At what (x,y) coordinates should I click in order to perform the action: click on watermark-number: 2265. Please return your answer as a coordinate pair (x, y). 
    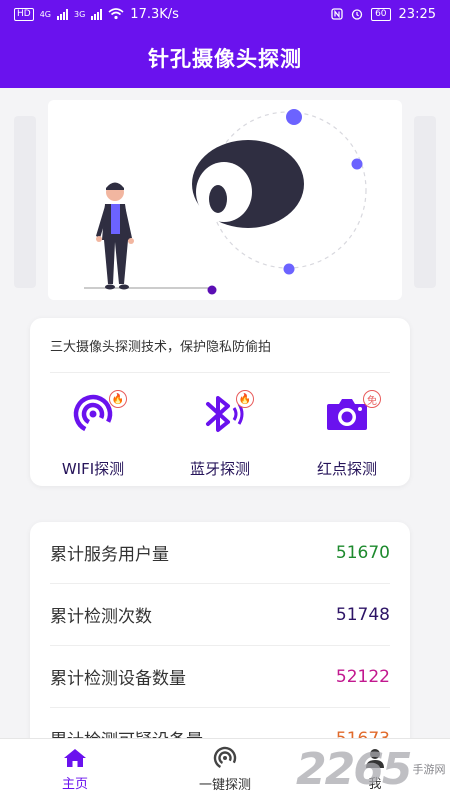
    Looking at the image, I should click on (354, 769).